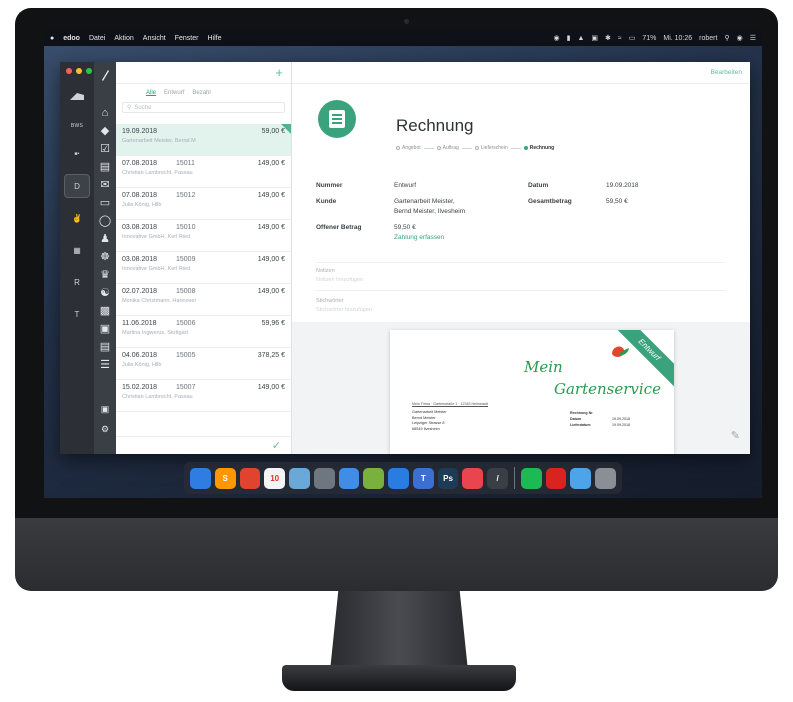  What do you see at coordinates (69, 71) in the screenshot?
I see `close-button` at bounding box center [69, 71].